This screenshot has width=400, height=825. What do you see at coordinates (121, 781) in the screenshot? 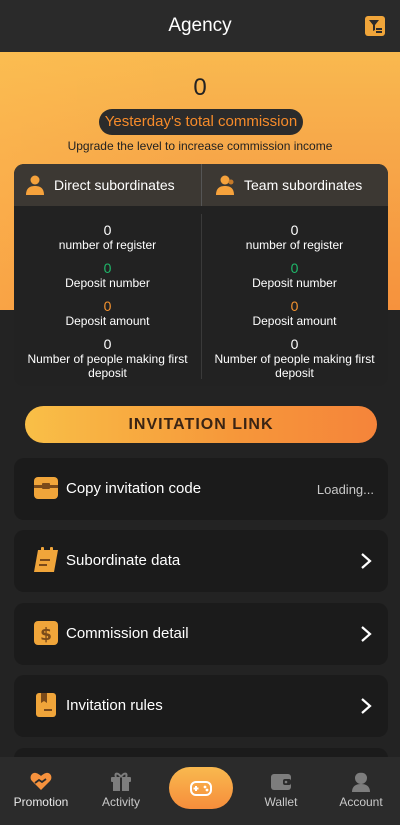
I see `gift-icon` at bounding box center [121, 781].